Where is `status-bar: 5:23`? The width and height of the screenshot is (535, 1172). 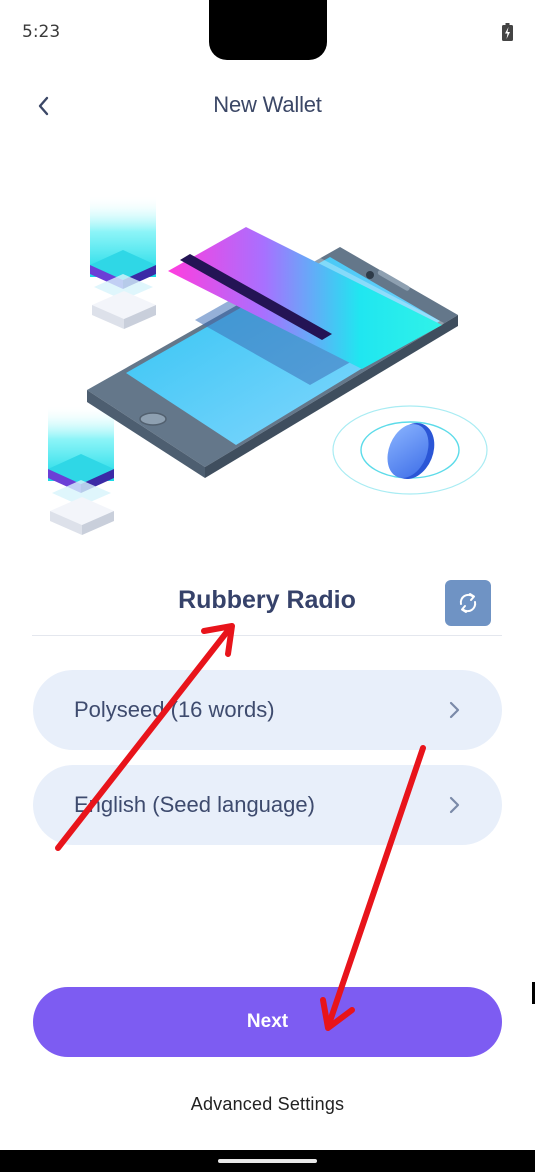
status-bar: 5:23 is located at coordinates (267, 32).